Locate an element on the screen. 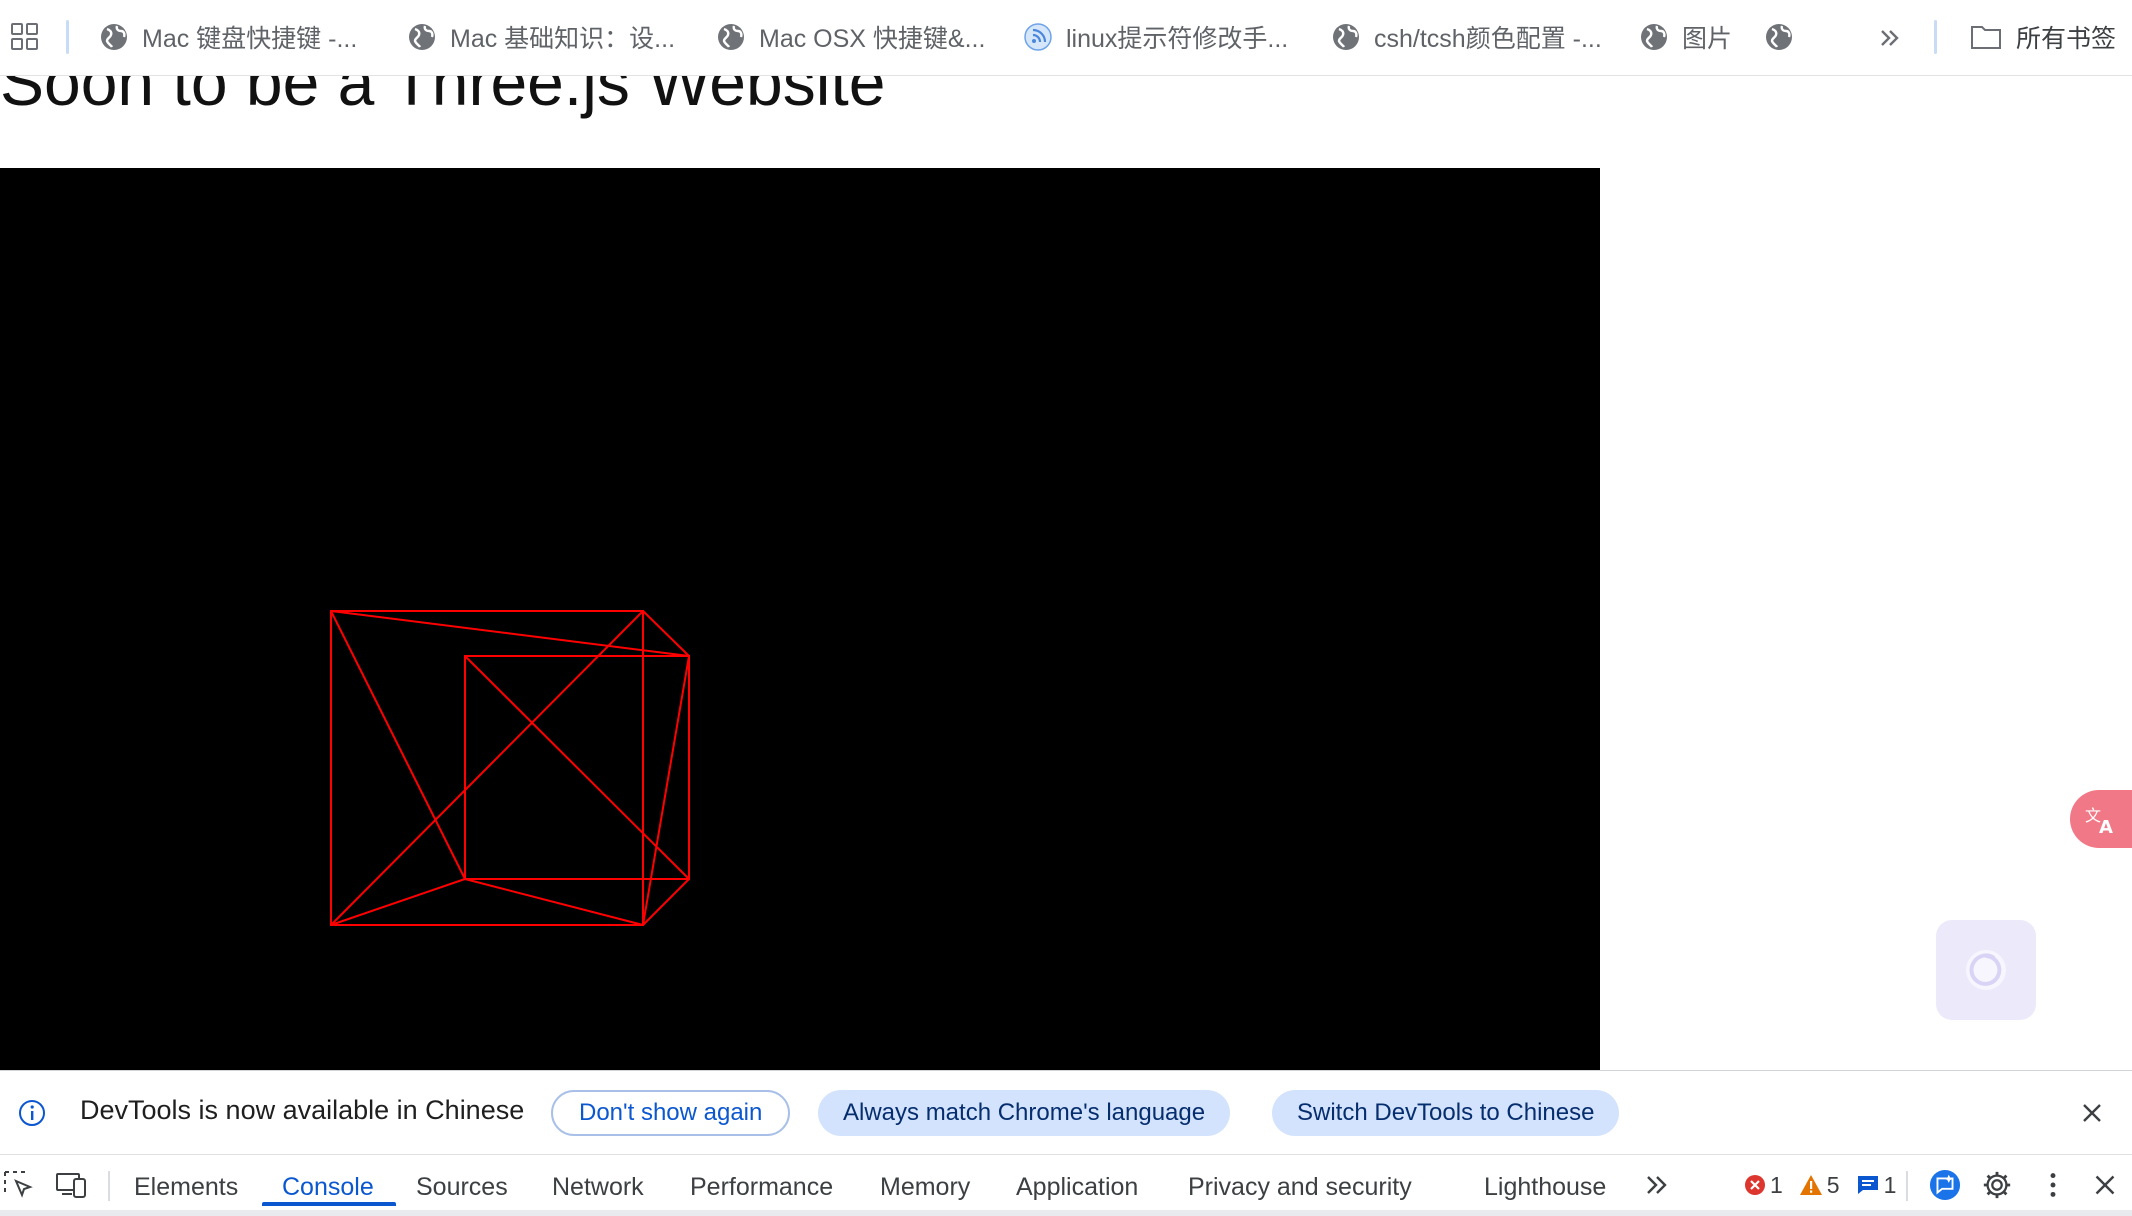 The image size is (2132, 1216). folder-icon is located at coordinates (1986, 37).